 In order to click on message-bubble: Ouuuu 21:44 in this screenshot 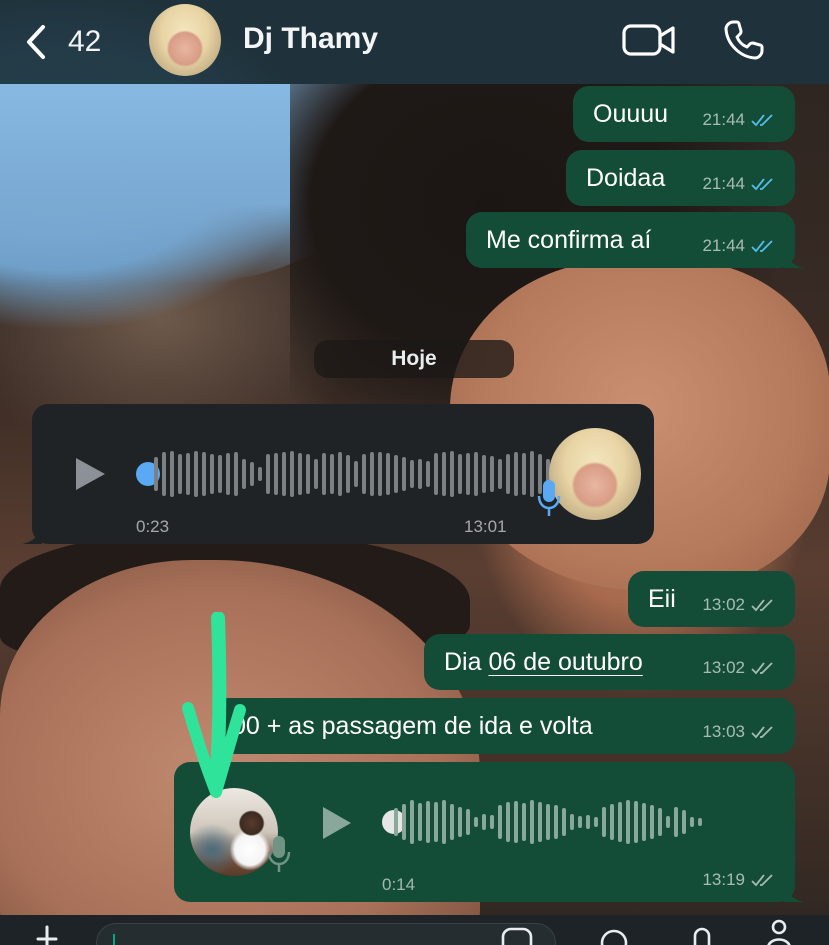, I will do `click(684, 114)`.